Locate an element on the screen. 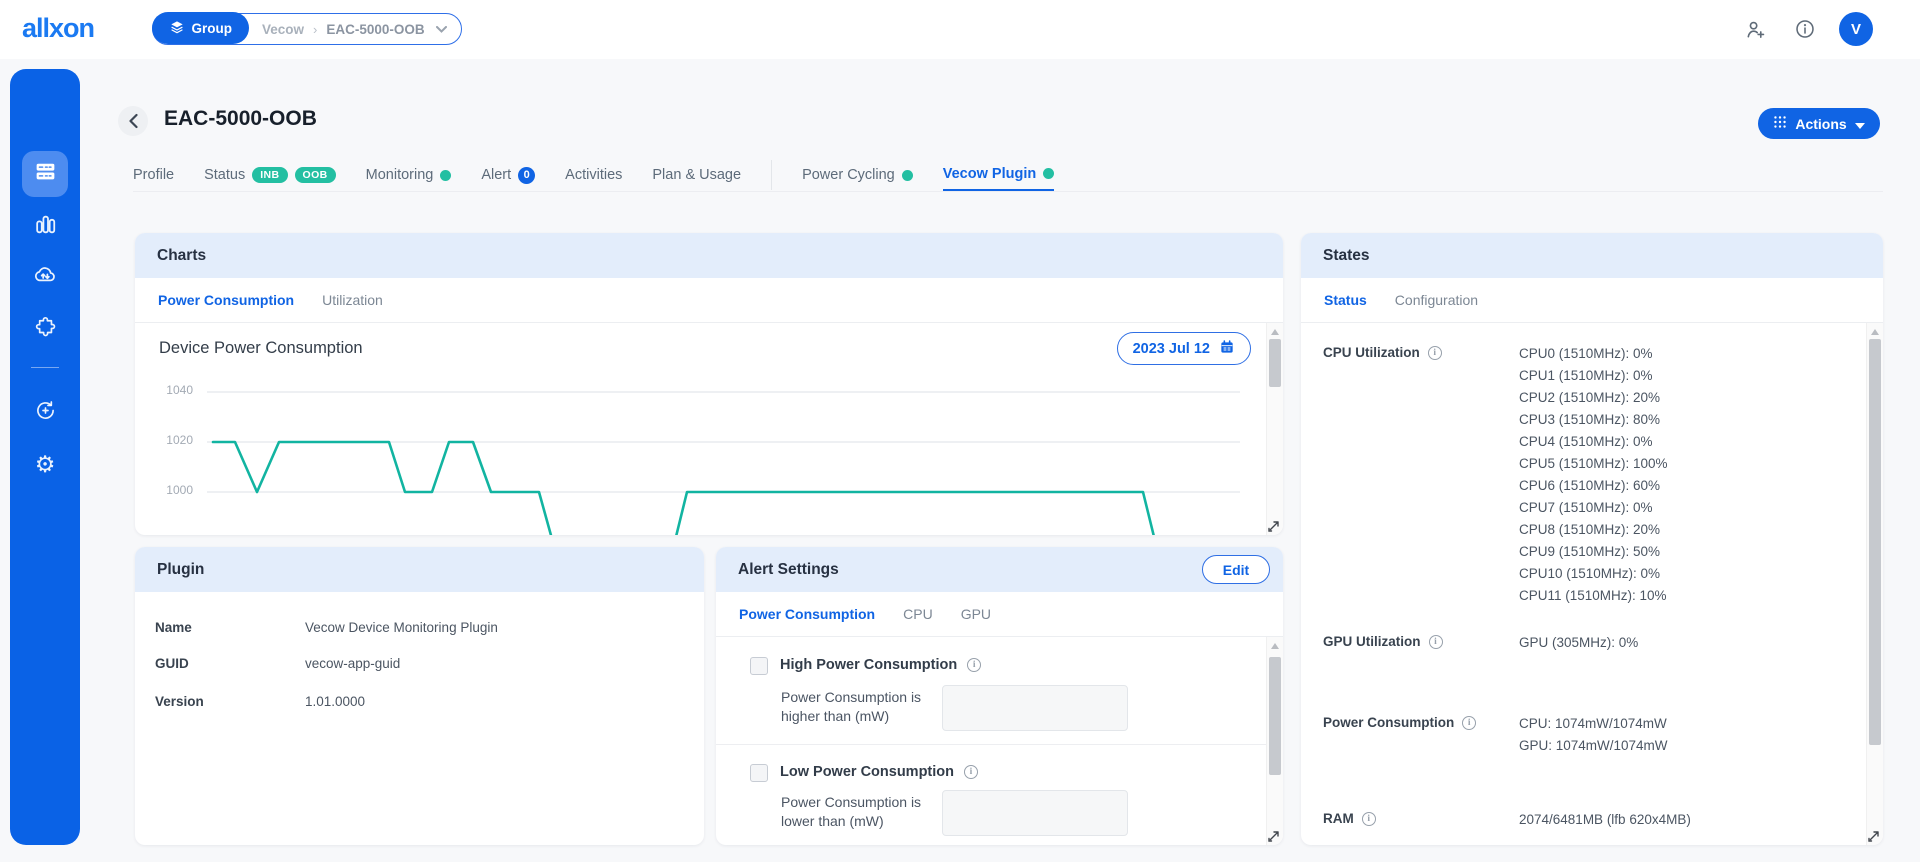 The image size is (1920, 862). bar-chart-icon is located at coordinates (45, 227).